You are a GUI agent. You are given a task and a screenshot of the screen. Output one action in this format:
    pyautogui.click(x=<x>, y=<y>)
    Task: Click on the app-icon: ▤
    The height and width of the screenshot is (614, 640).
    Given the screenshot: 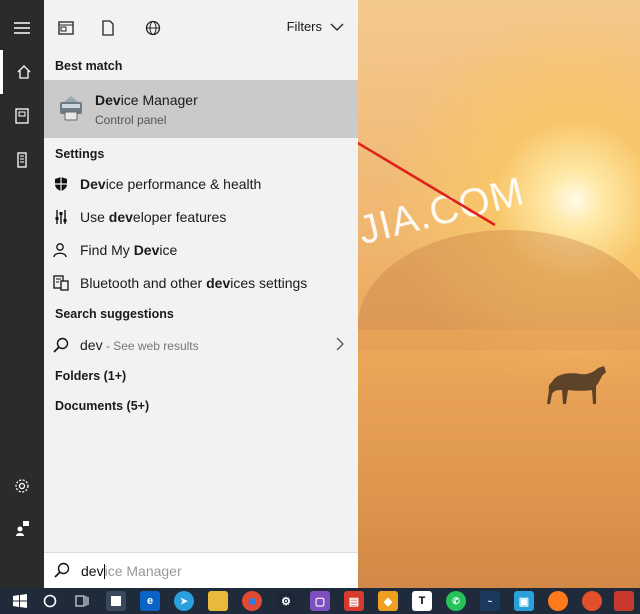 What is the action you would take?
    pyautogui.click(x=354, y=601)
    